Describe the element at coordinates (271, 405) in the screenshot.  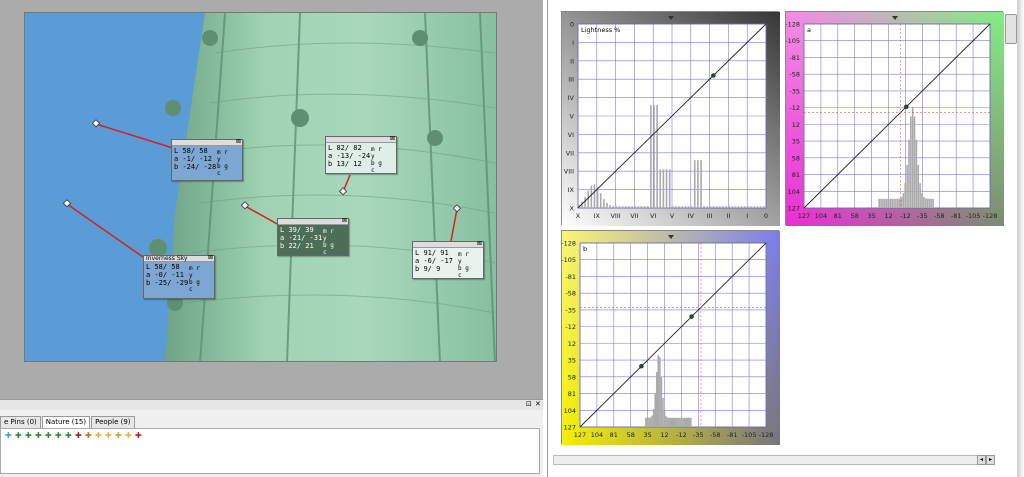
I see `panel-header: ⊡ ✕` at that location.